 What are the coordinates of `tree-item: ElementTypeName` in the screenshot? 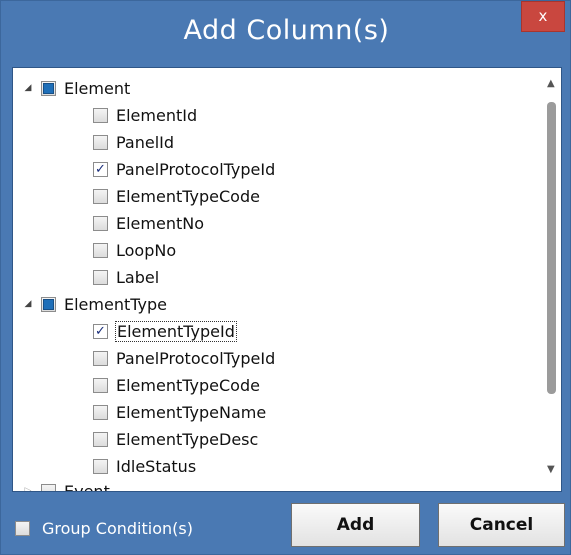 It's located at (179, 412).